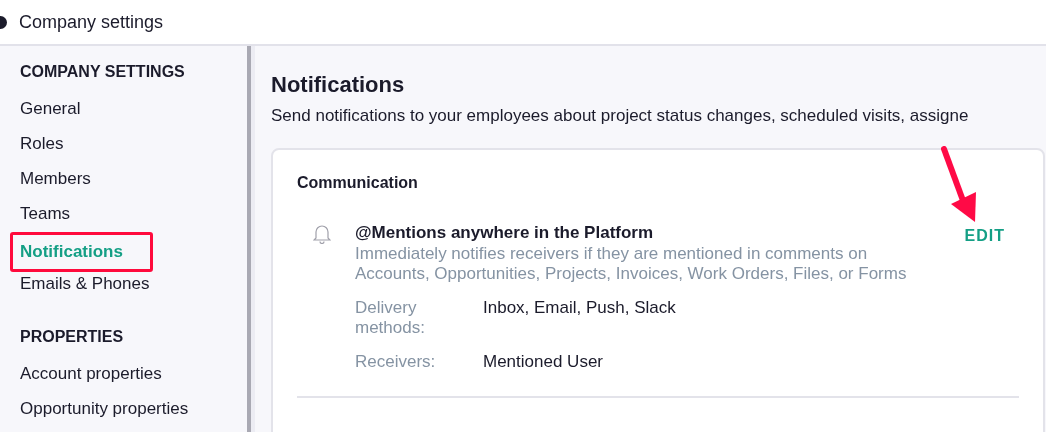 This screenshot has width=1046, height=432. What do you see at coordinates (620, 116) in the screenshot?
I see `page-description: Send notifications to your employees about project status changes, scheduled visits, assigne` at bounding box center [620, 116].